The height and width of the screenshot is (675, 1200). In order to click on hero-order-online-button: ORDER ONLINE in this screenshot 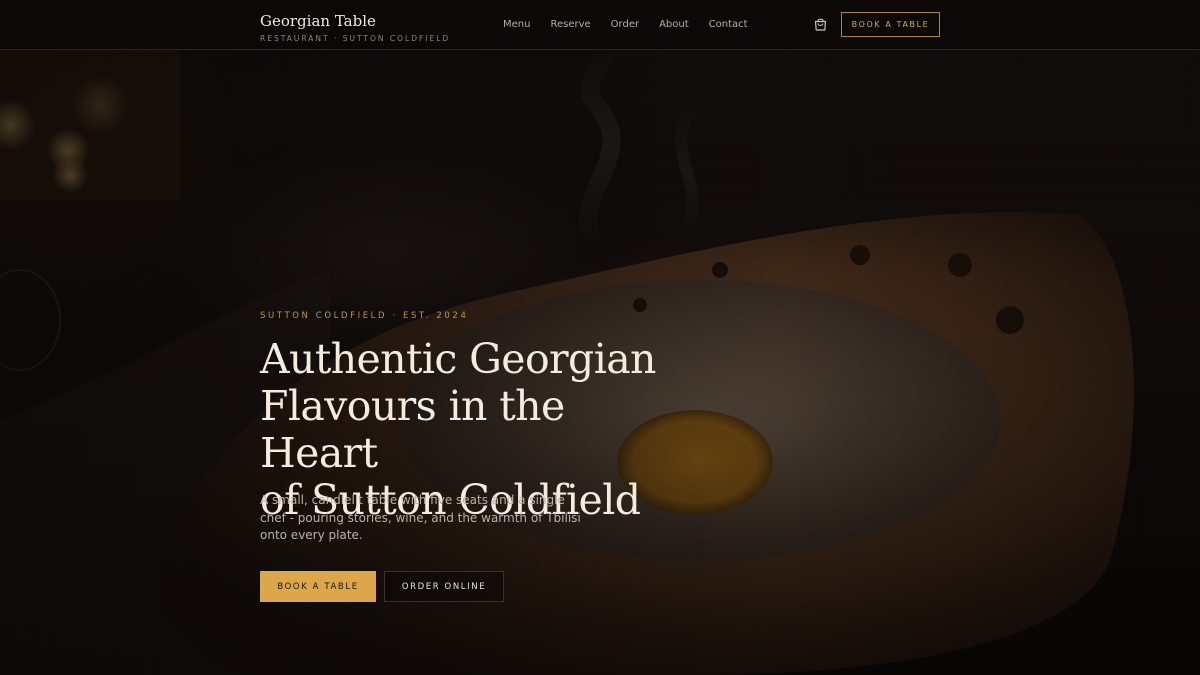, I will do `click(444, 586)`.